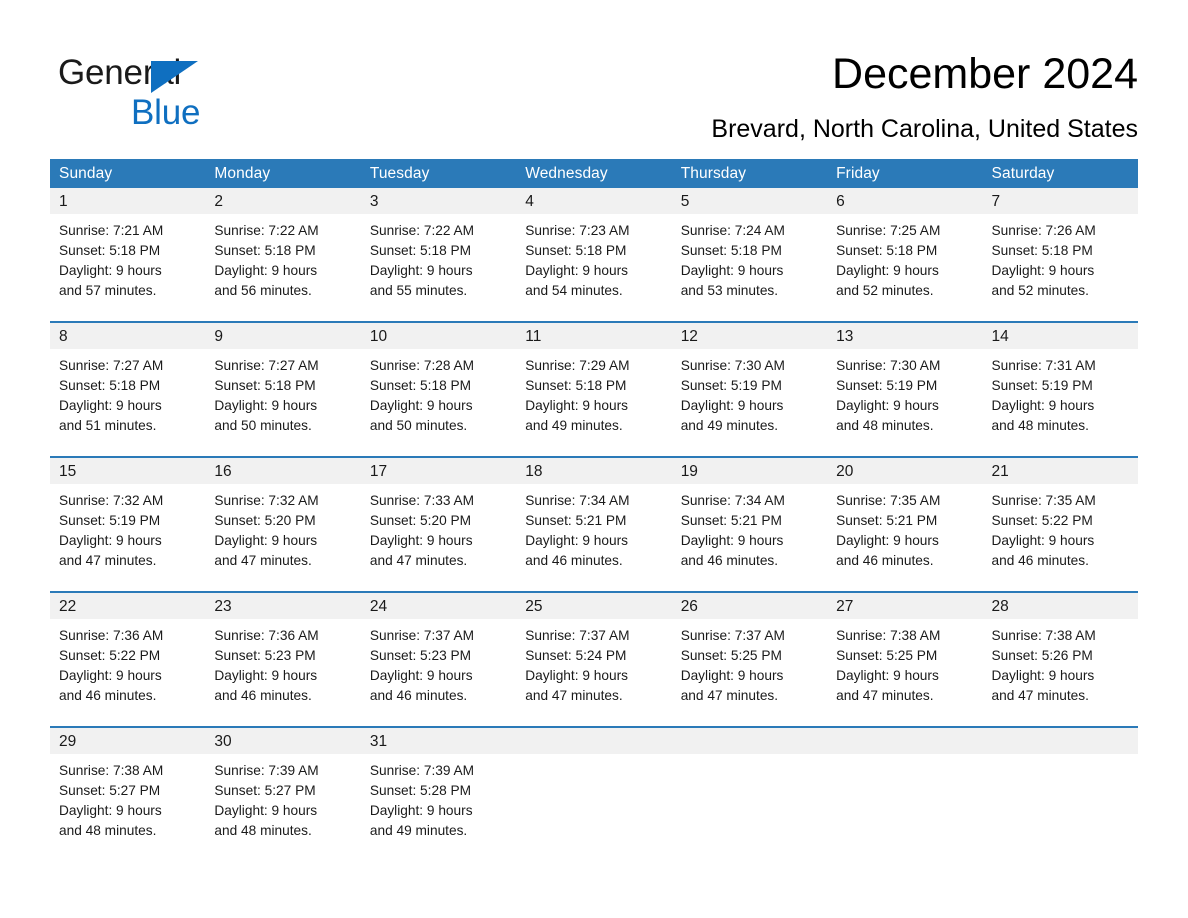 The height and width of the screenshot is (918, 1188). I want to click on day-number: 26, so click(689, 606).